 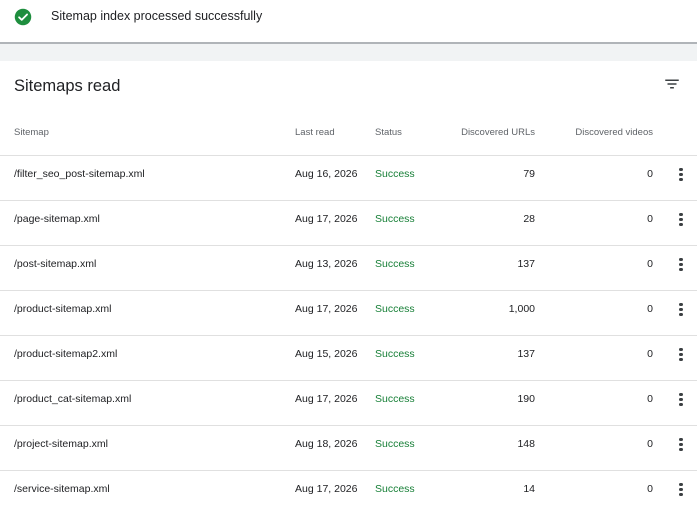 I want to click on sitemap-path: /service-sitemap.xml, so click(x=62, y=489).